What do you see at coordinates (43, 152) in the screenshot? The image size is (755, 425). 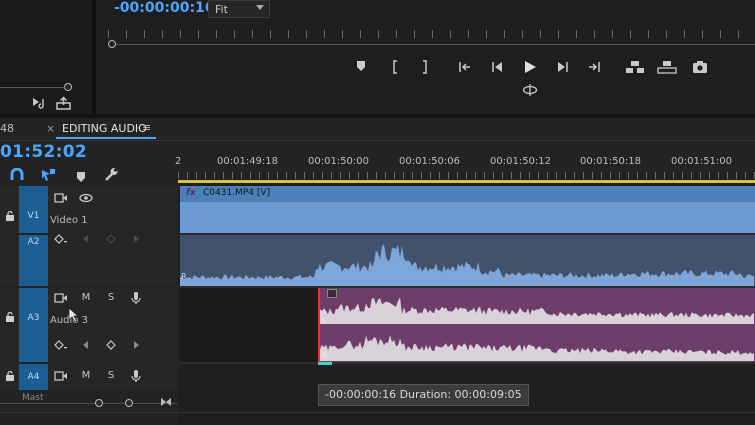 I see `timeline-timecode: 01:52:02` at bounding box center [43, 152].